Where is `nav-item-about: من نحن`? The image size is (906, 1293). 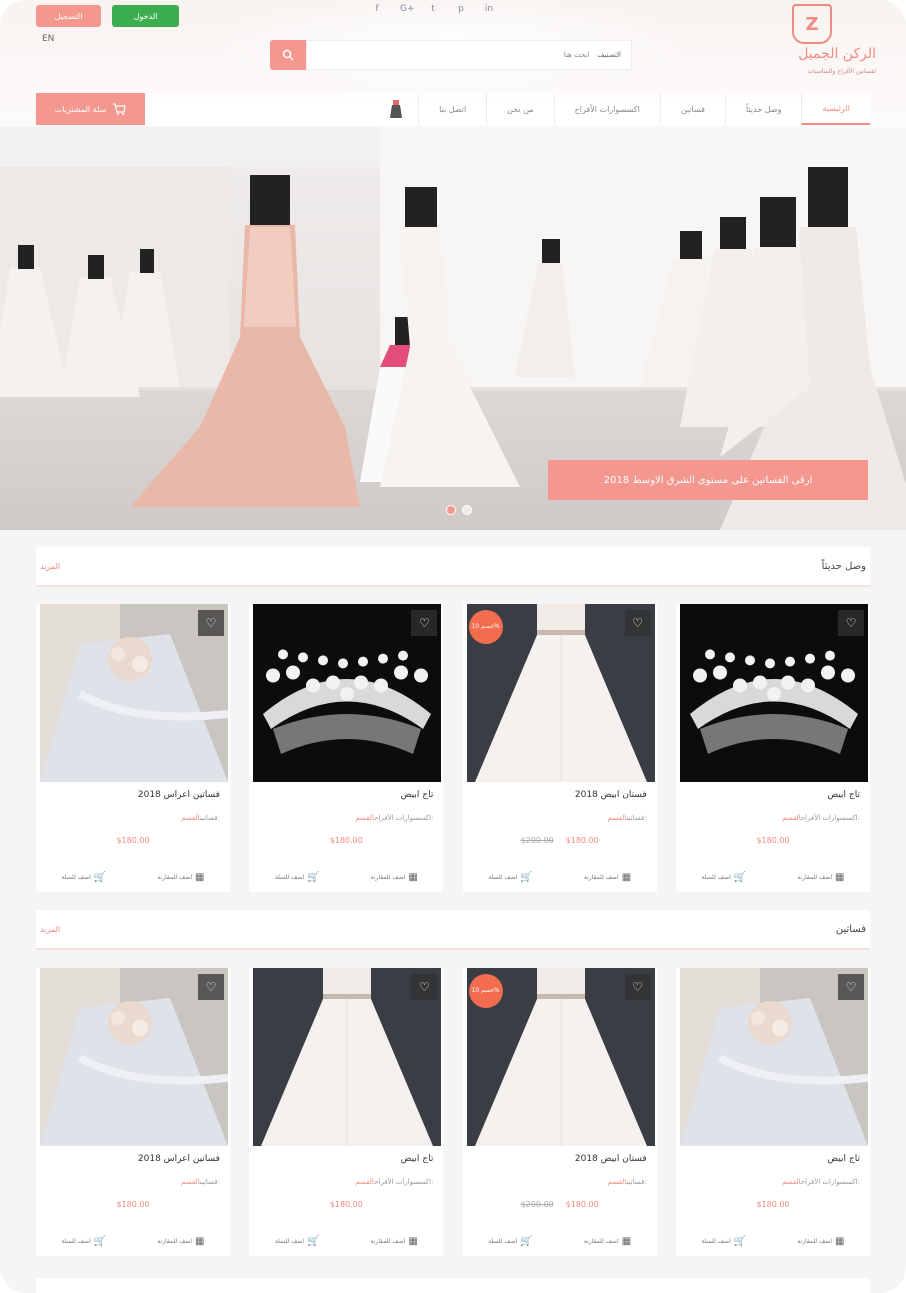 nav-item-about: من نحن is located at coordinates (519, 109).